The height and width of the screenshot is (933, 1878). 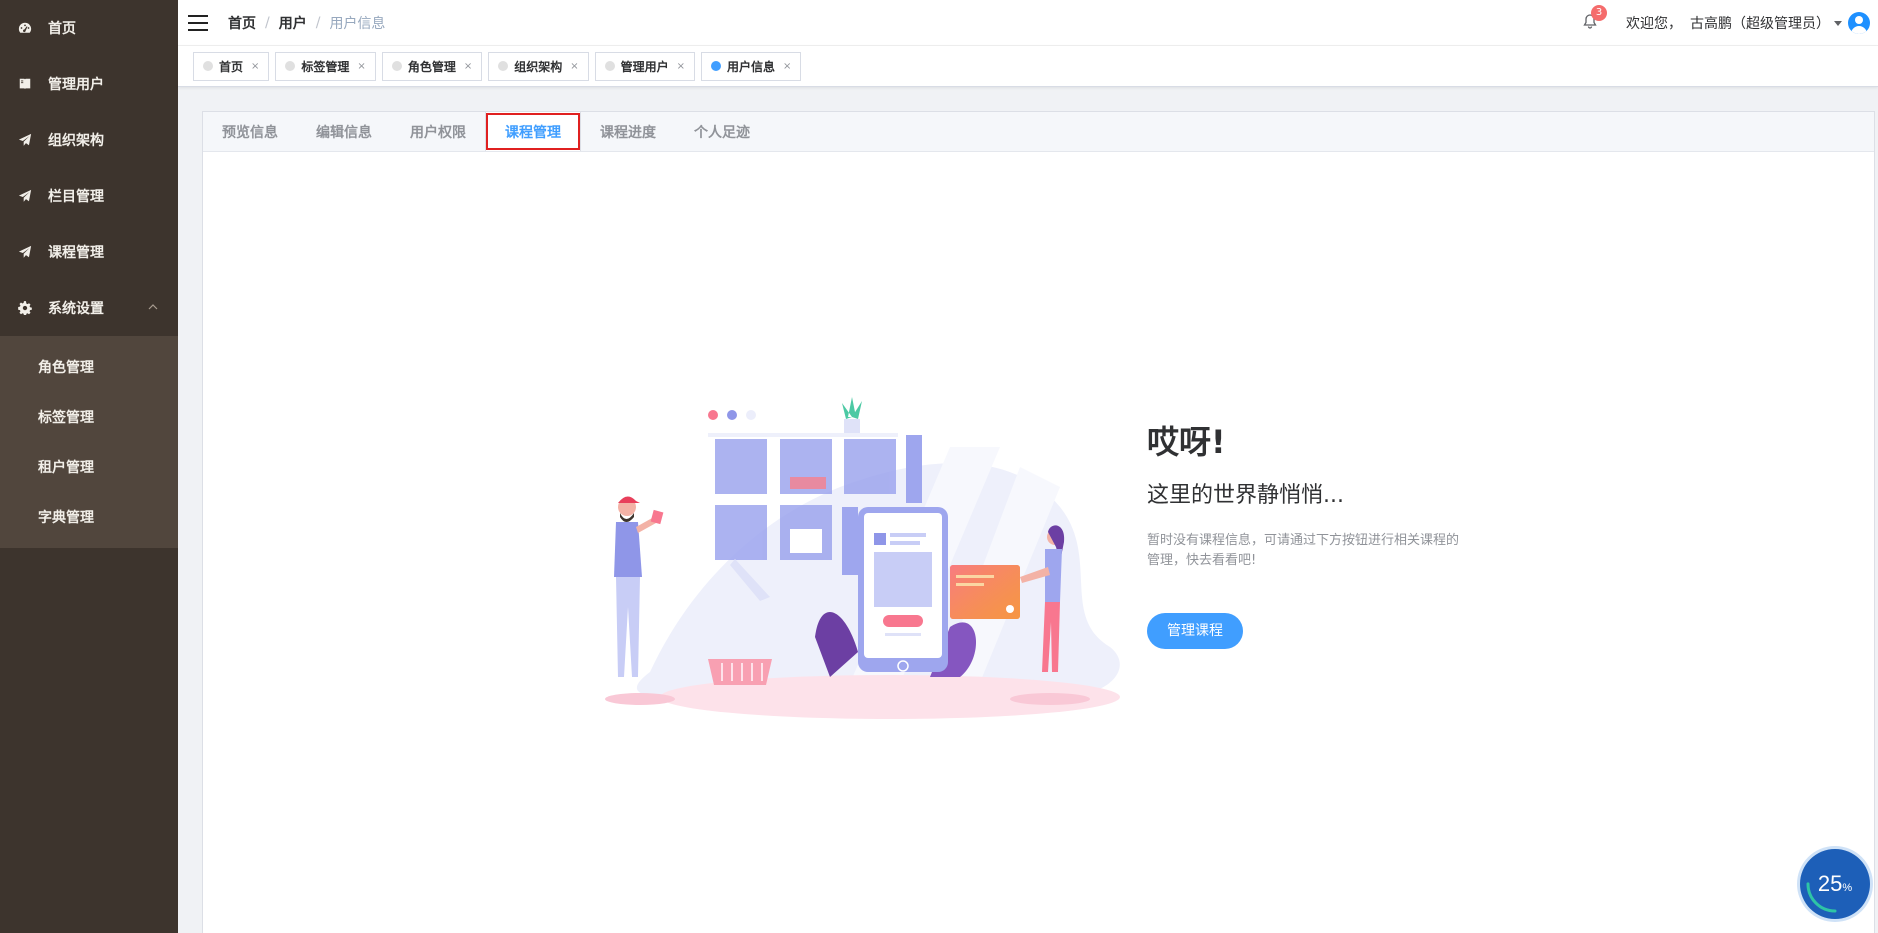 What do you see at coordinates (89, 417) in the screenshot?
I see `submenu-item-tags: 标签管理` at bounding box center [89, 417].